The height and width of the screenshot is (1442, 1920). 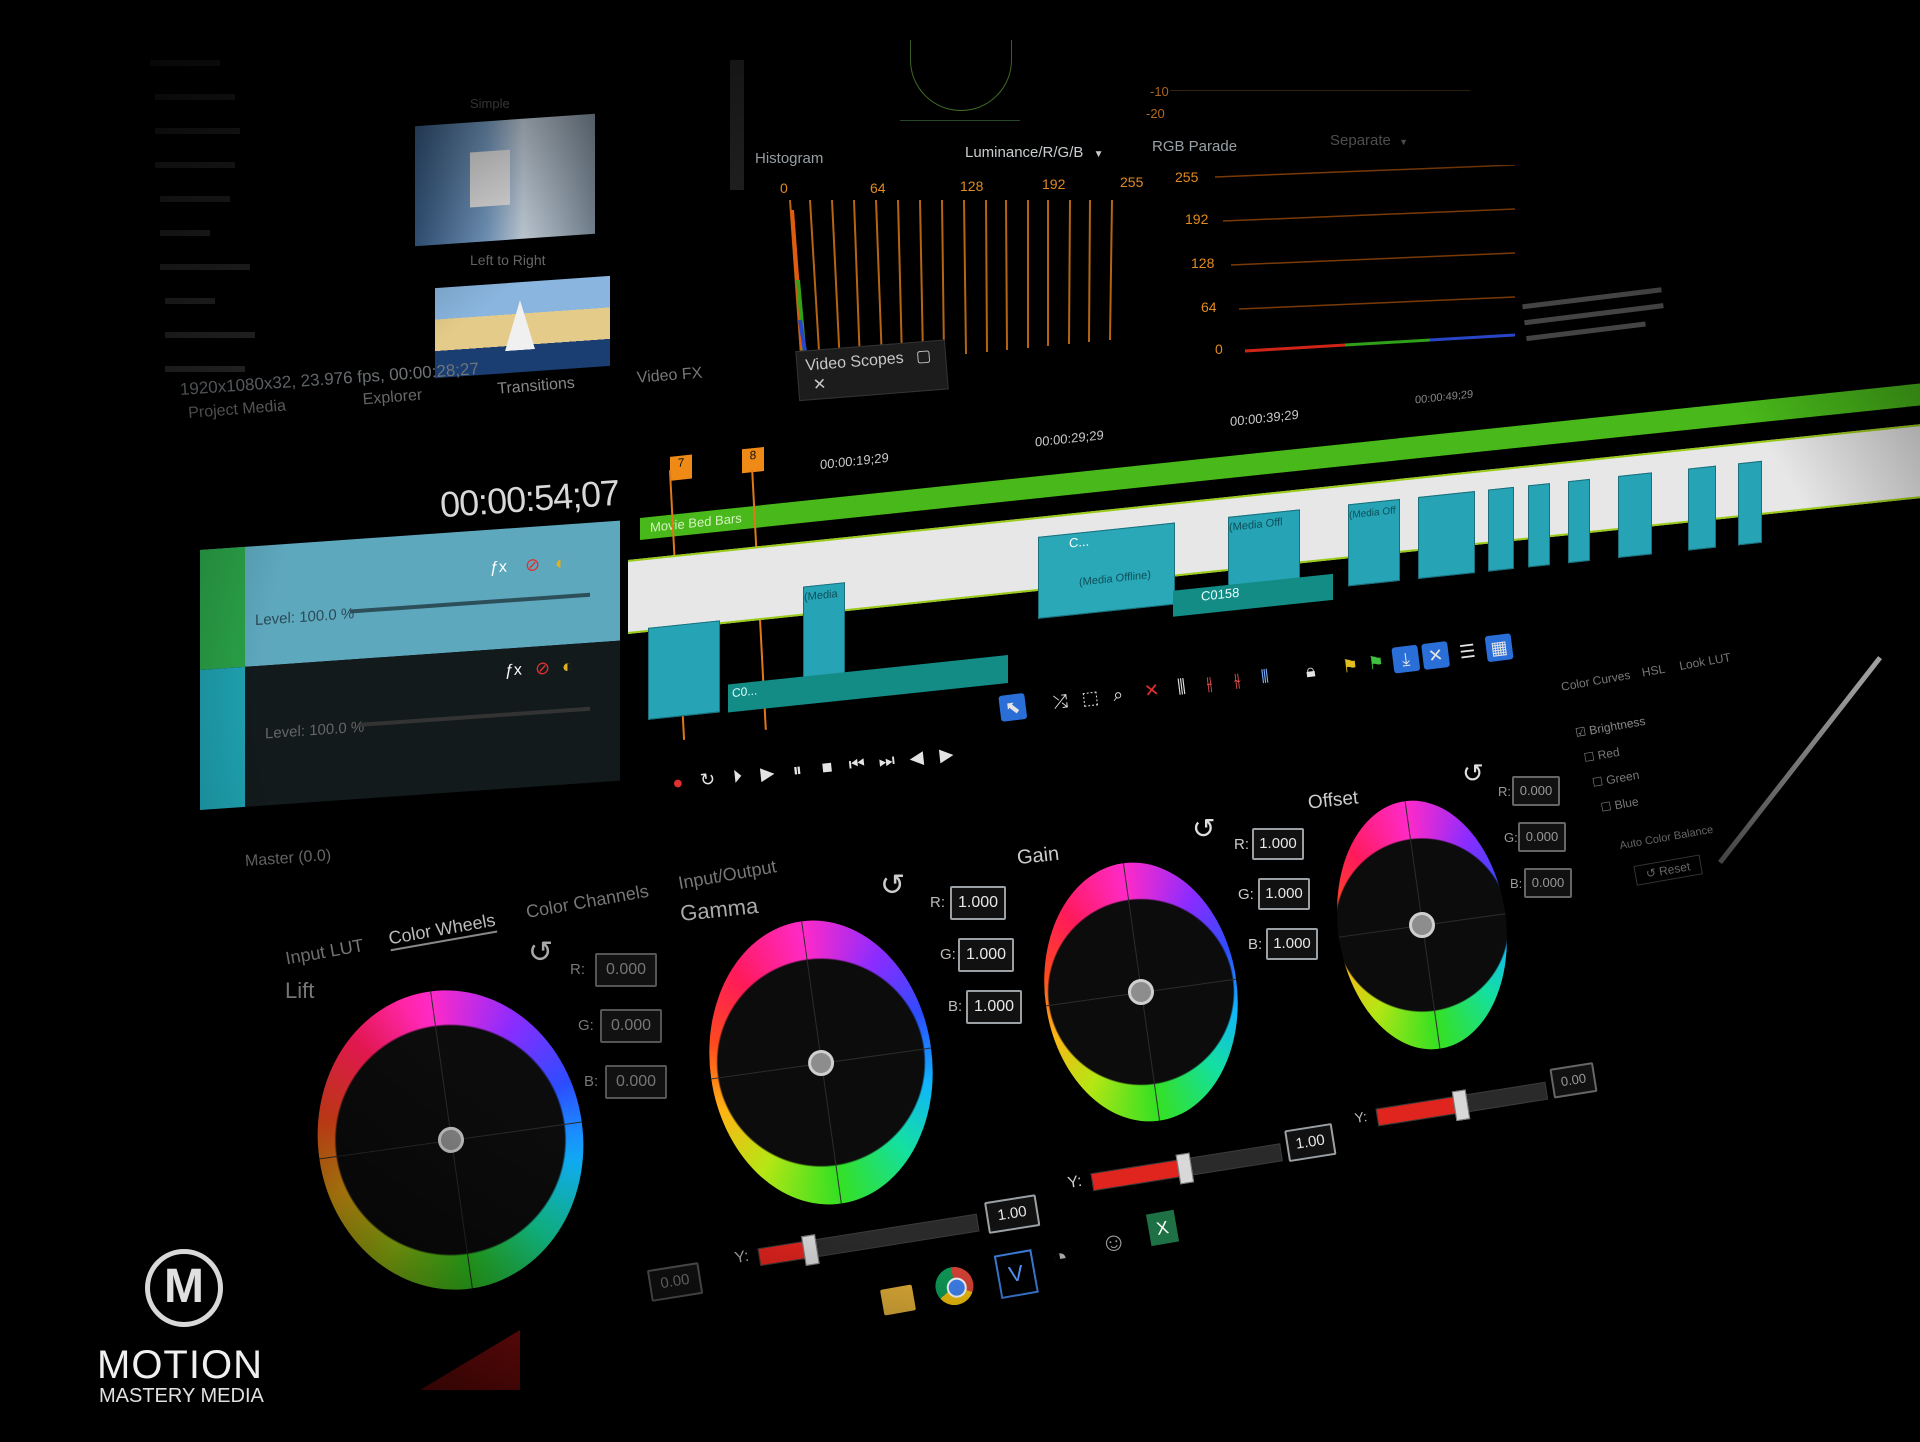 What do you see at coordinates (681, 467) in the screenshot?
I see `marker-7: 7` at bounding box center [681, 467].